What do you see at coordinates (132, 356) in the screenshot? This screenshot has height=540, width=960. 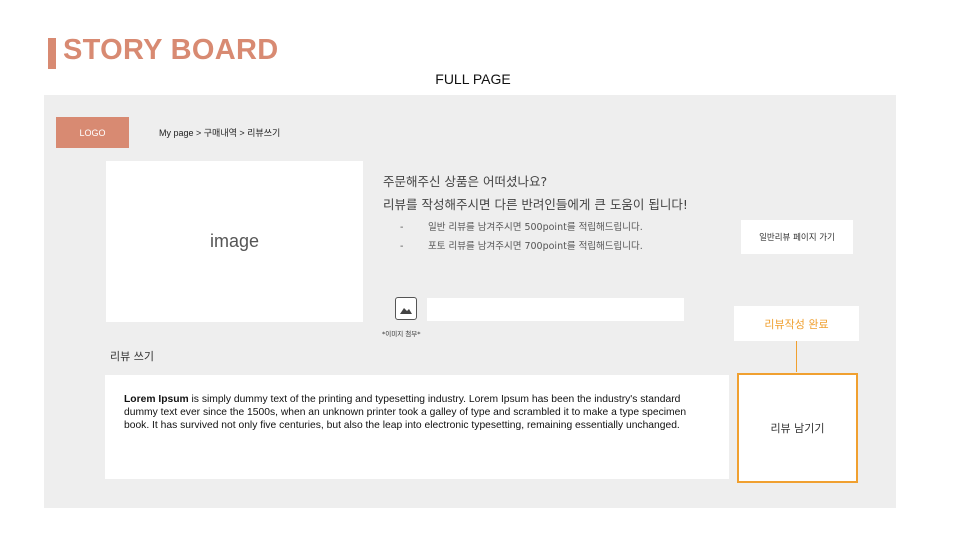 I see `review-write-label: 리뷰 쓰기` at bounding box center [132, 356].